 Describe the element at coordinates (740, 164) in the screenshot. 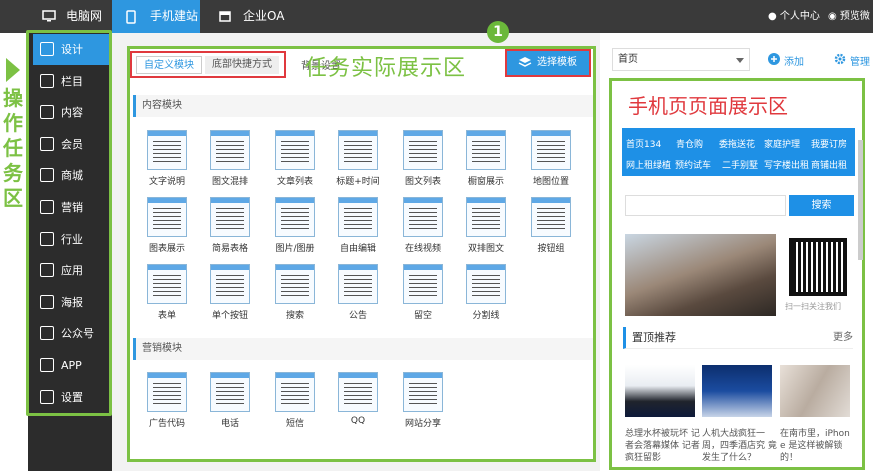

I see `nav-link: 二手别墅` at that location.